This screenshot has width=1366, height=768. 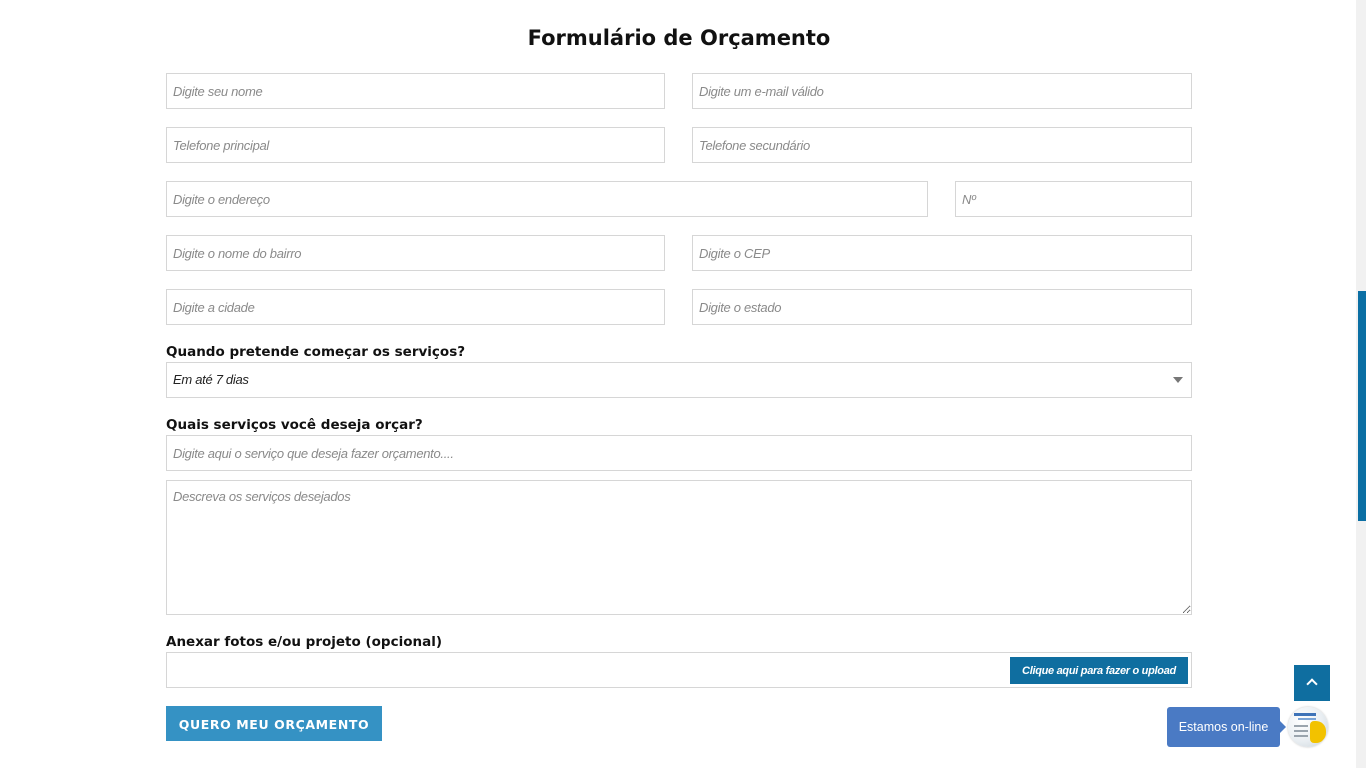 I want to click on page-title: Formulário de Orçamento, so click(x=679, y=38).